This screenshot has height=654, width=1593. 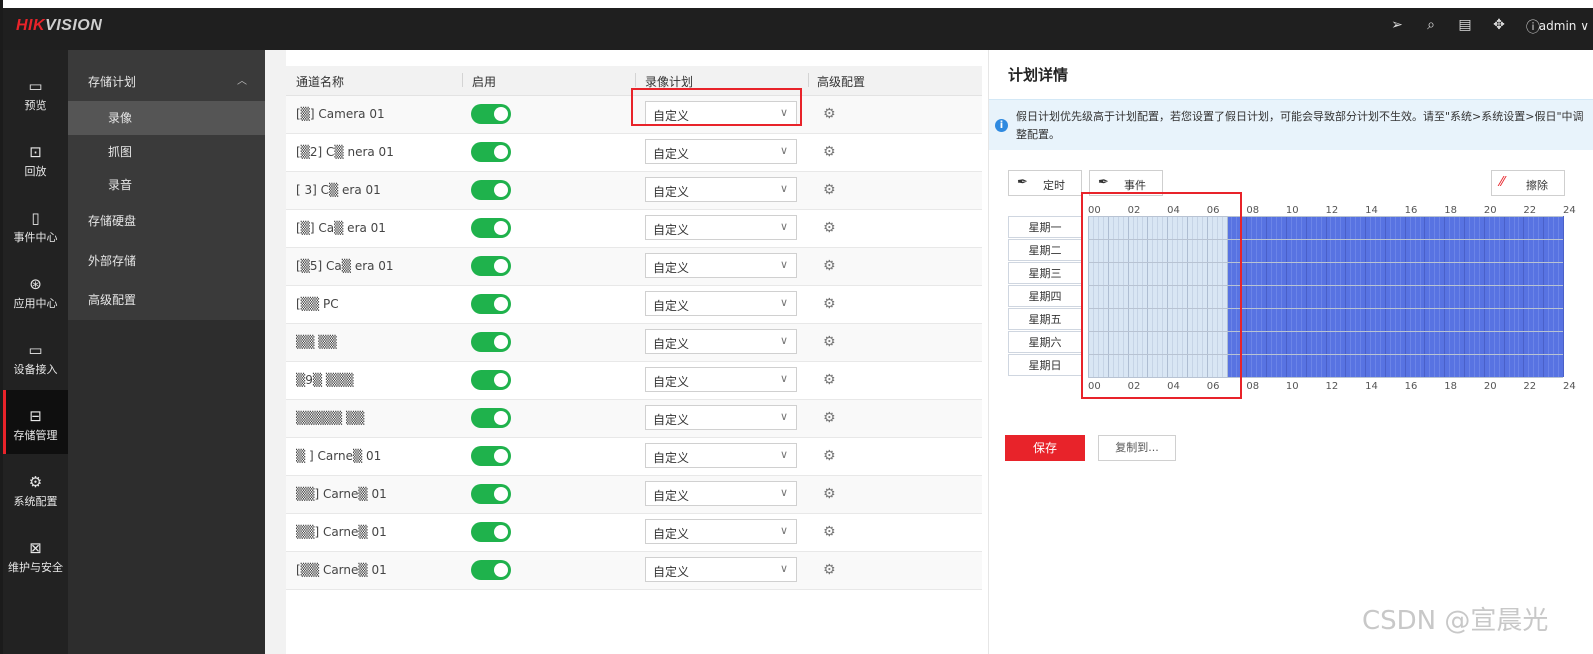 What do you see at coordinates (1045, 448) in the screenshot?
I see `save-button: 保存` at bounding box center [1045, 448].